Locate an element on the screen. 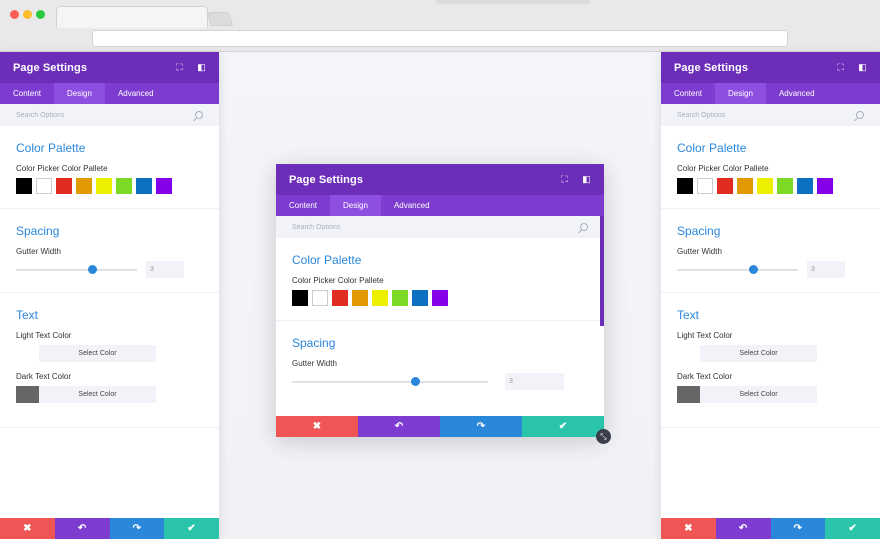  maximize-window-button is located at coordinates (40, 14).